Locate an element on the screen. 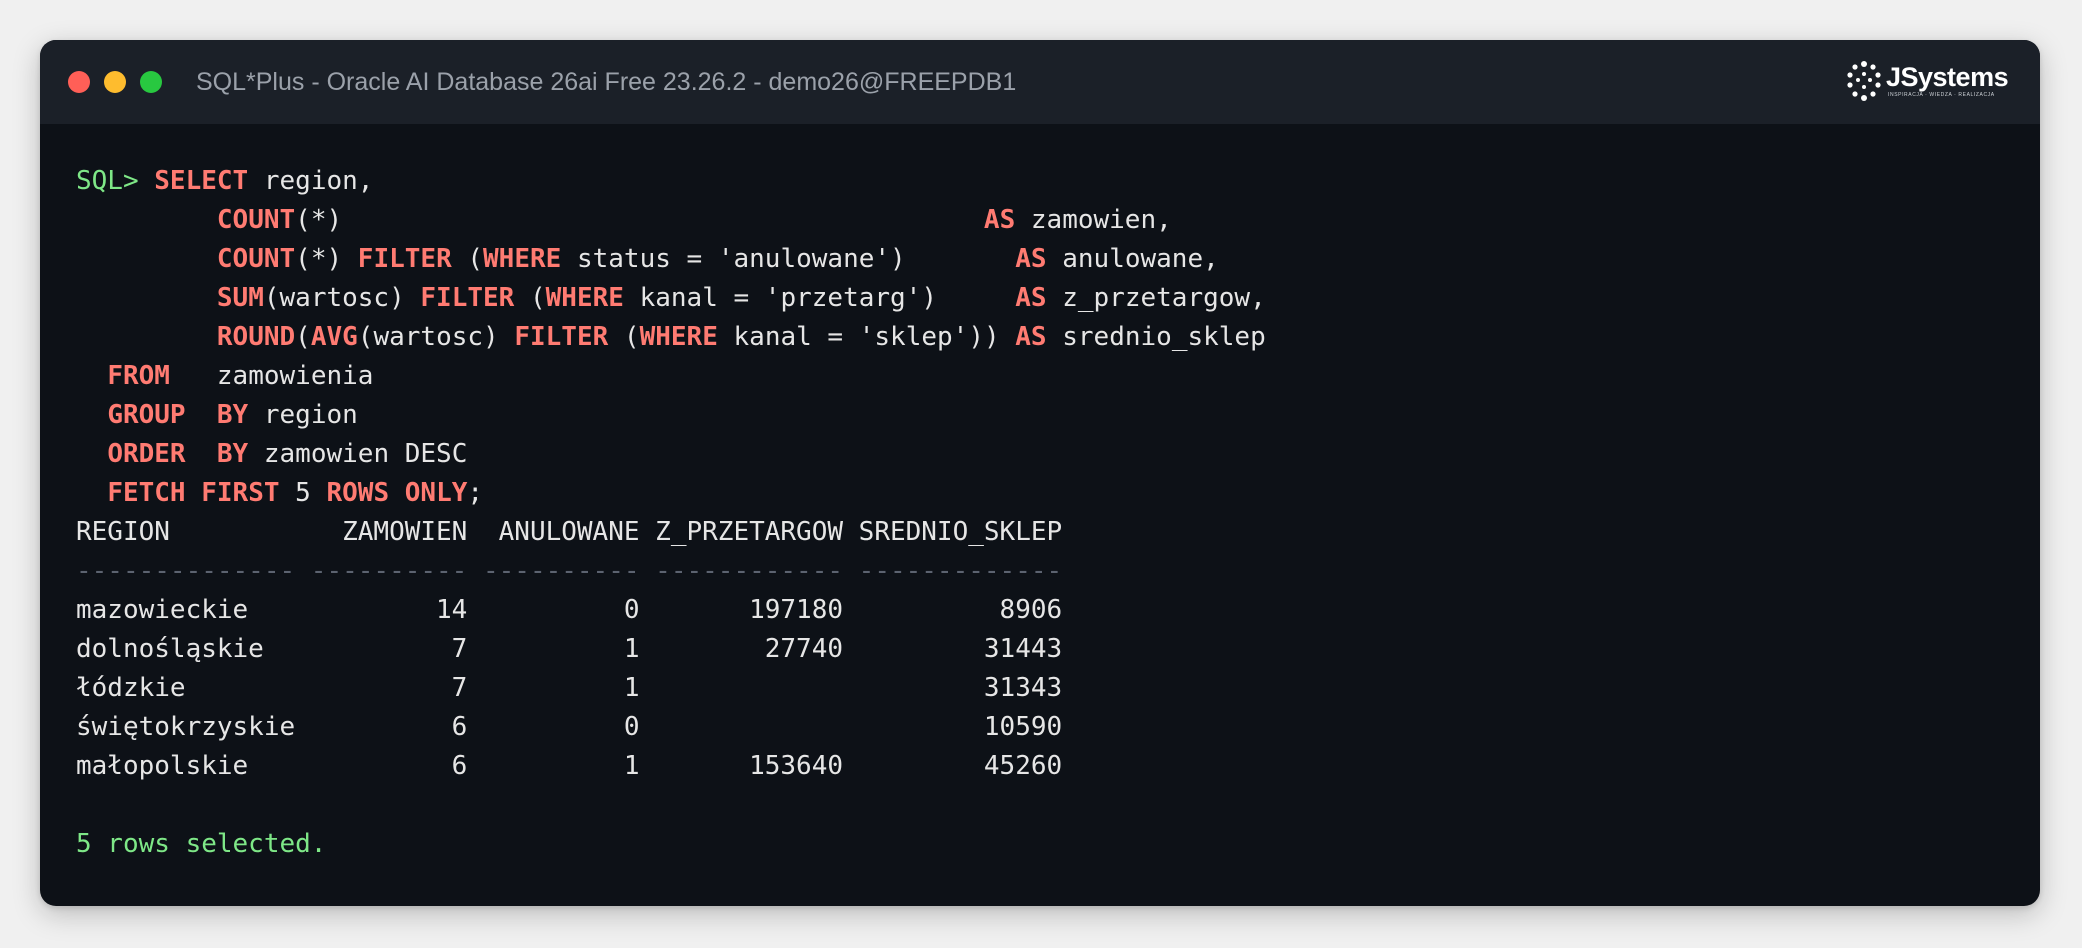 Image resolution: width=2082 pixels, height=948 pixels. logo-mark-icon is located at coordinates (1864, 81).